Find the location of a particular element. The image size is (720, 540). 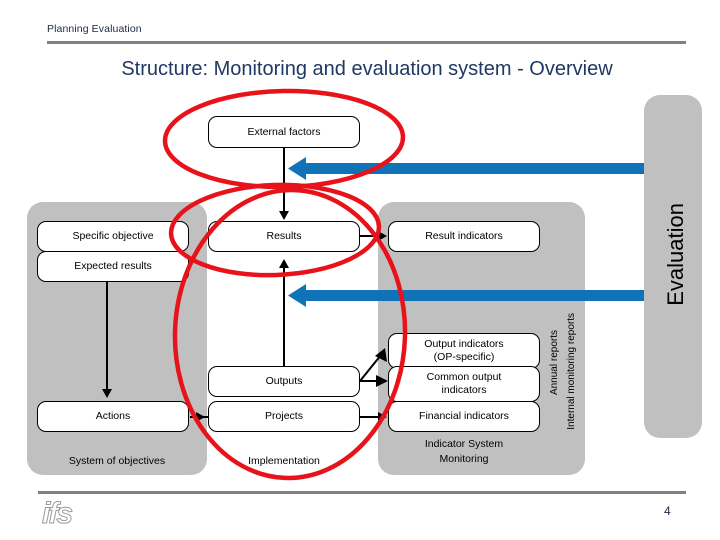

box-output-indicators-line1: Output indicators is located at coordinates (464, 344).